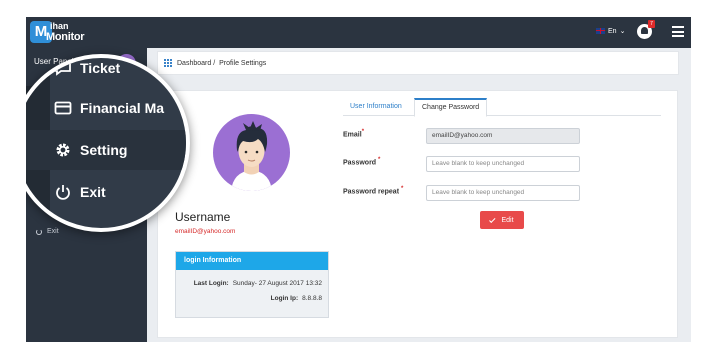 Image resolution: width=705 pixels, height=342 pixels. What do you see at coordinates (59, 26) in the screenshot?
I see `logo-text-top: ihan` at bounding box center [59, 26].